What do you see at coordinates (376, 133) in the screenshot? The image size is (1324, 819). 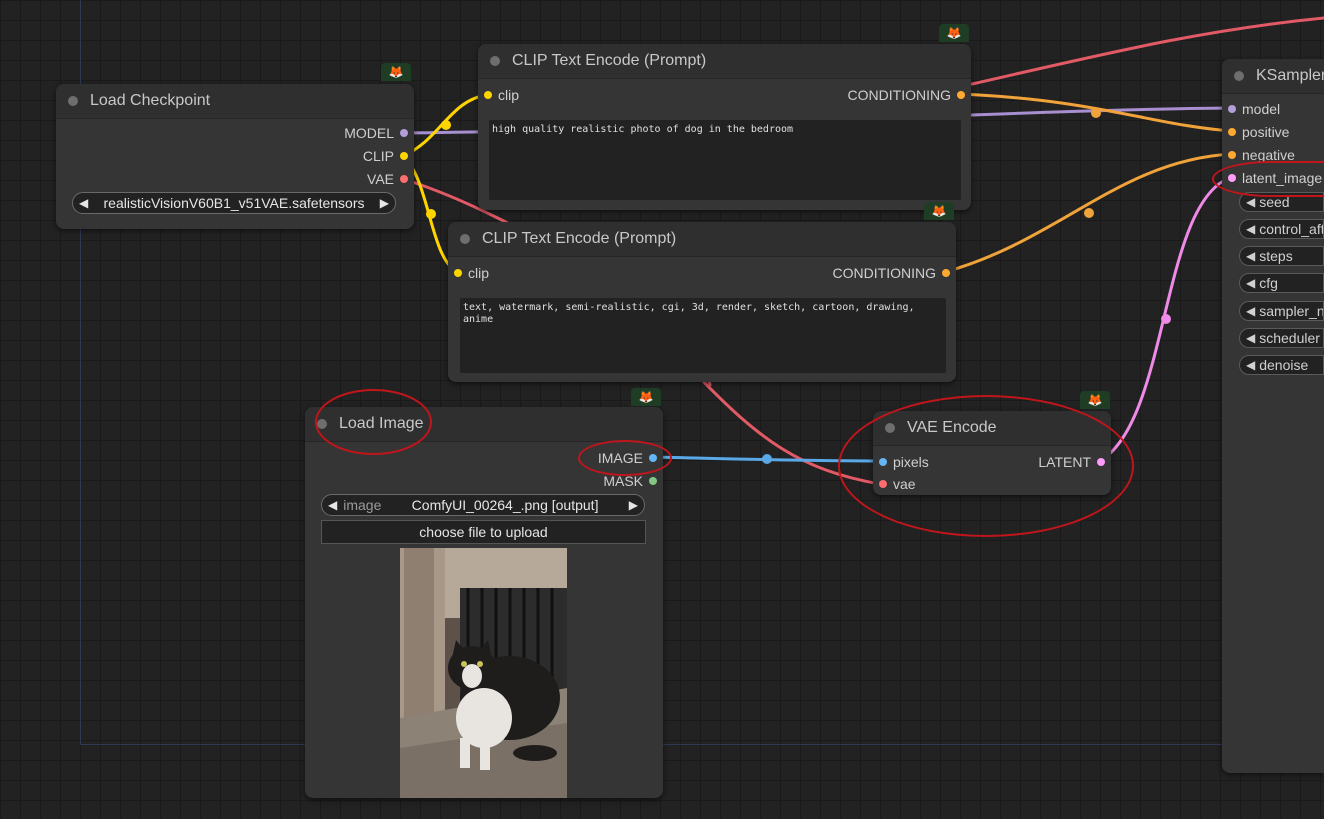 I see `output-model: MODEL` at bounding box center [376, 133].